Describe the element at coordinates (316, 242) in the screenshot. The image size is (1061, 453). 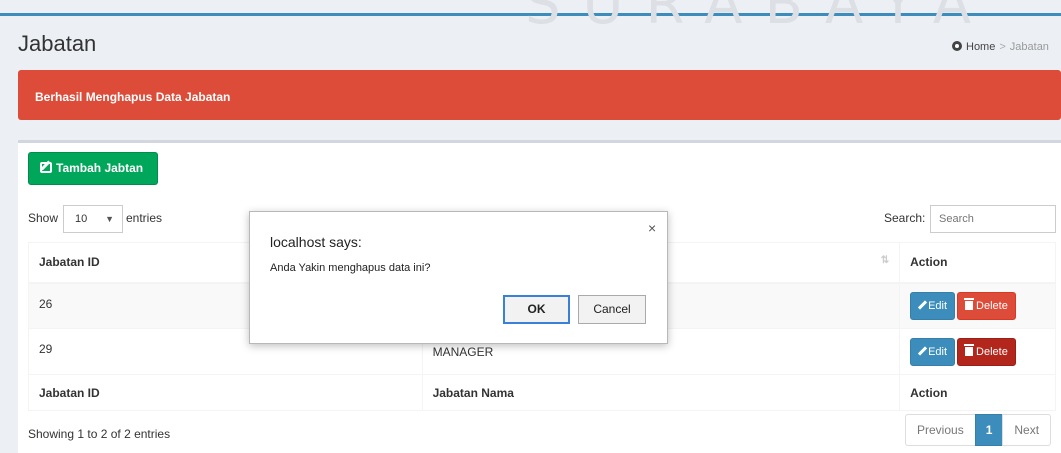
I see `dialog-title: localhost says:` at that location.